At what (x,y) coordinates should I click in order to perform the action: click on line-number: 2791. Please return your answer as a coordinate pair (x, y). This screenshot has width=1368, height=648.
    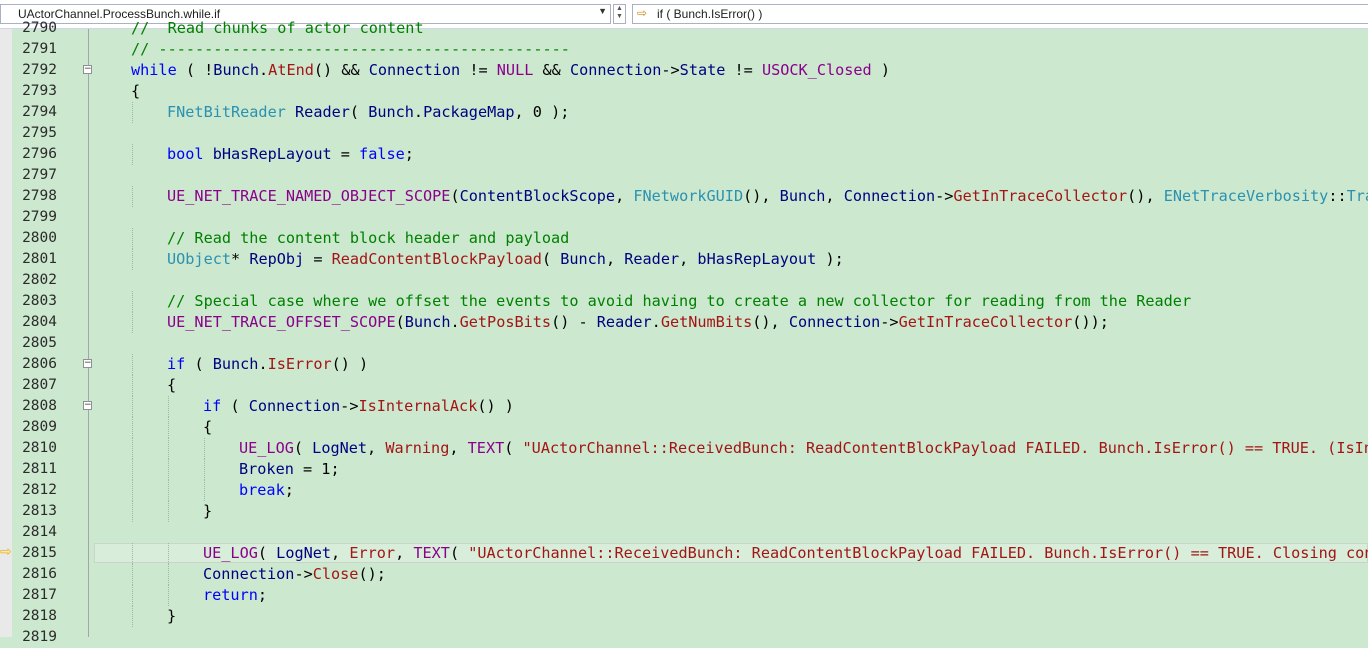
    Looking at the image, I should click on (39, 49).